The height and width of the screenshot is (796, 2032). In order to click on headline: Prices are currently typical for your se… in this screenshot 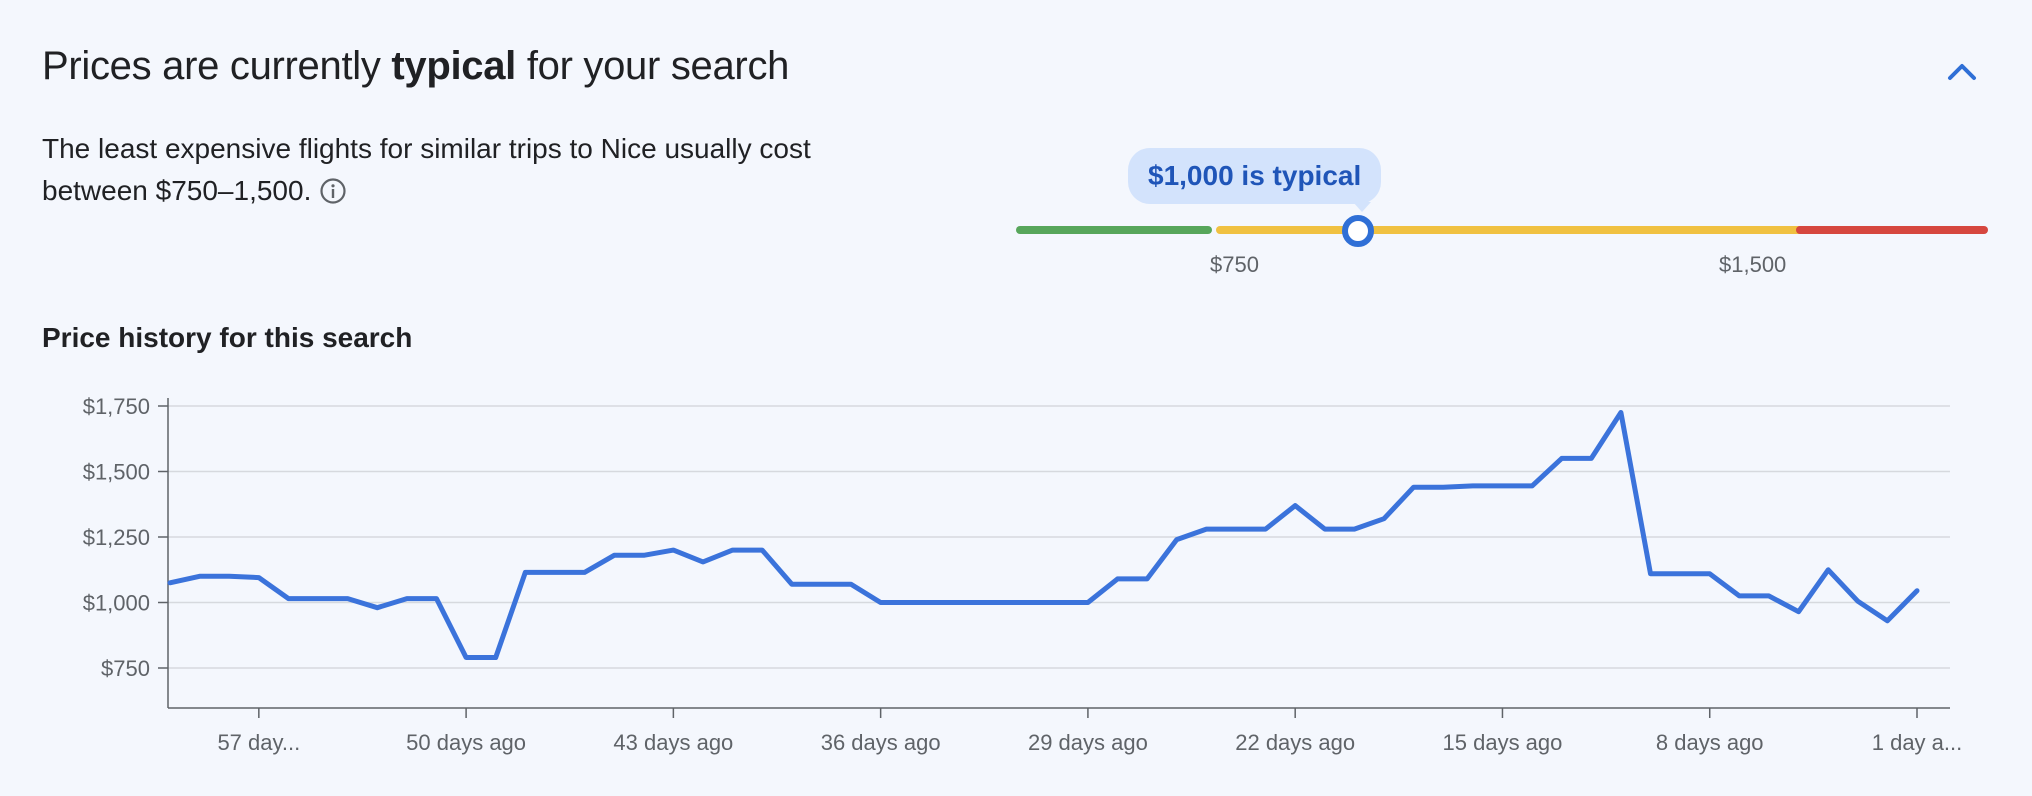, I will do `click(415, 66)`.